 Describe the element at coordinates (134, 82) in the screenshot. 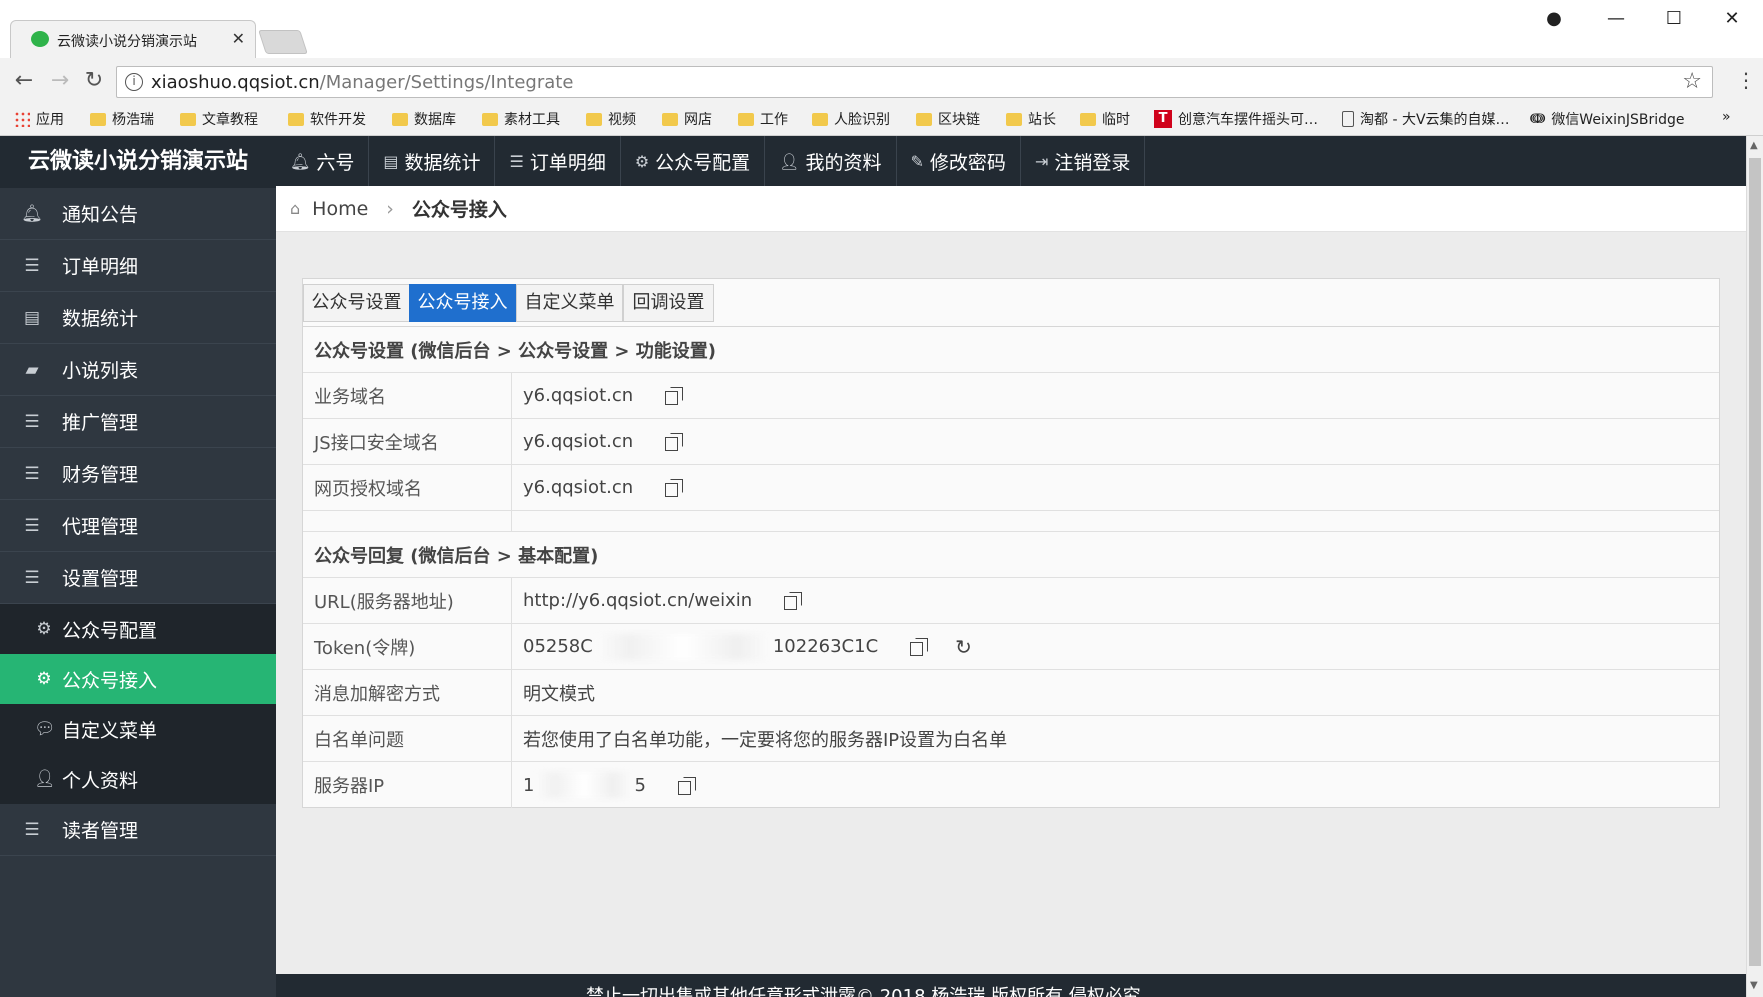

I see `info-icon: i` at that location.